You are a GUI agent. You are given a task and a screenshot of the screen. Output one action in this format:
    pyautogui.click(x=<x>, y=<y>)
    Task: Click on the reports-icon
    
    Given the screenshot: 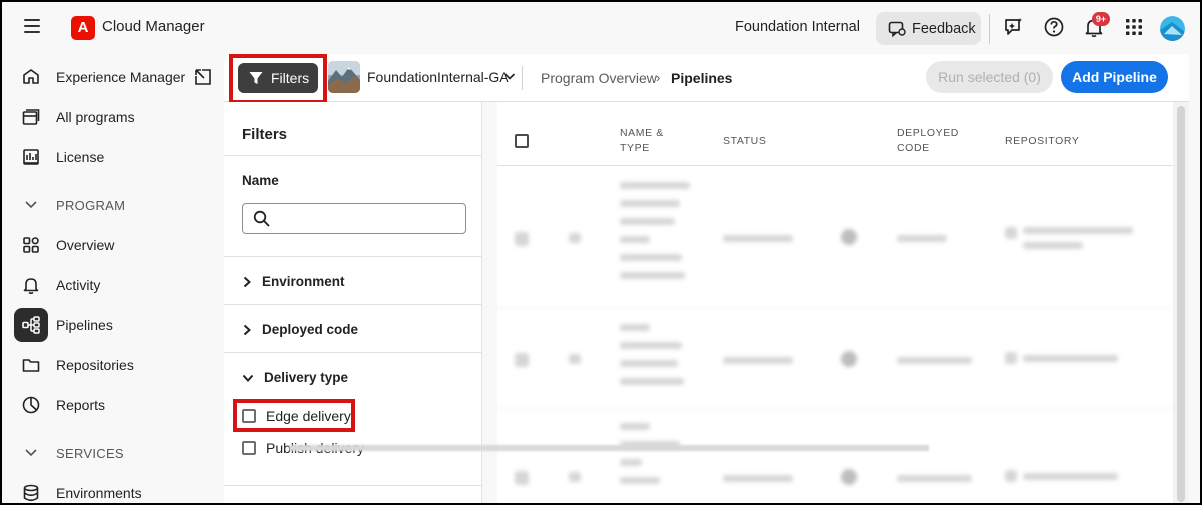 What is the action you would take?
    pyautogui.click(x=31, y=405)
    